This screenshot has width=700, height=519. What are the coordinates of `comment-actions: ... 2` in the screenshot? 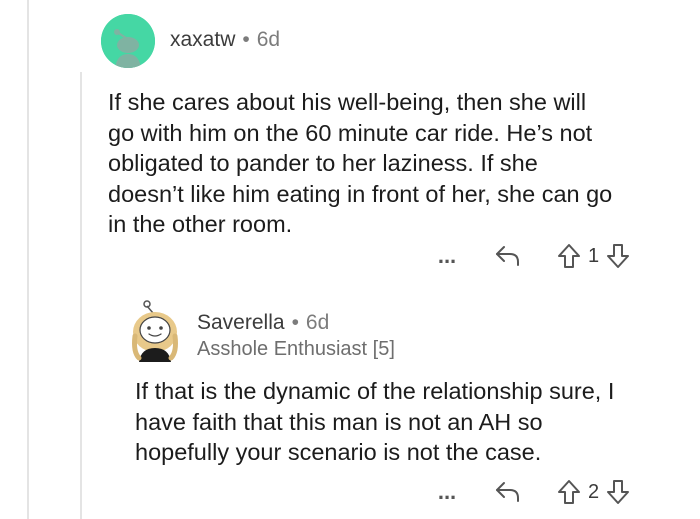 It's located at (532, 492).